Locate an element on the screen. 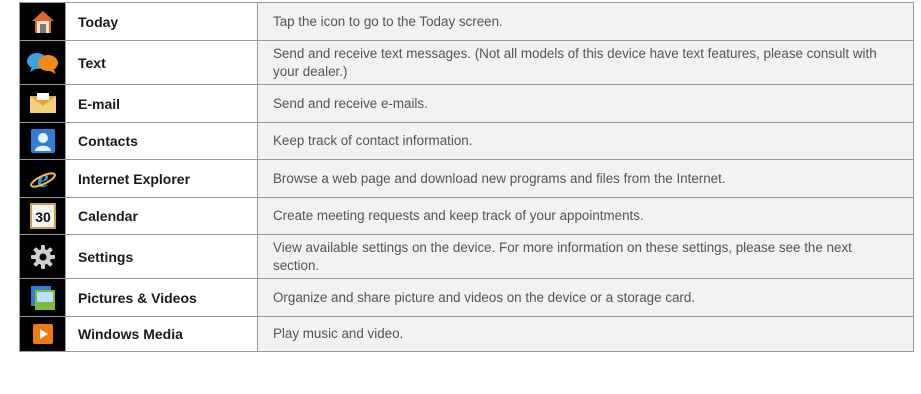 Image resolution: width=921 pixels, height=394 pixels. today-house-icon is located at coordinates (43, 22).